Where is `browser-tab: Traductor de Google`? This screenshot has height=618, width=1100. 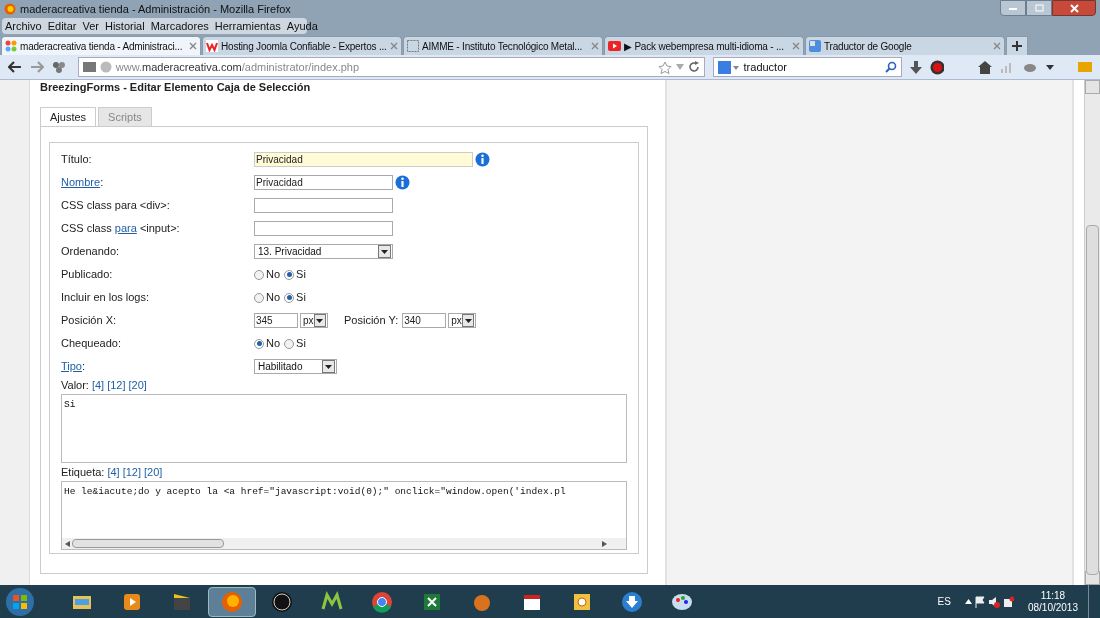
browser-tab: Traductor de Google is located at coordinates (905, 45).